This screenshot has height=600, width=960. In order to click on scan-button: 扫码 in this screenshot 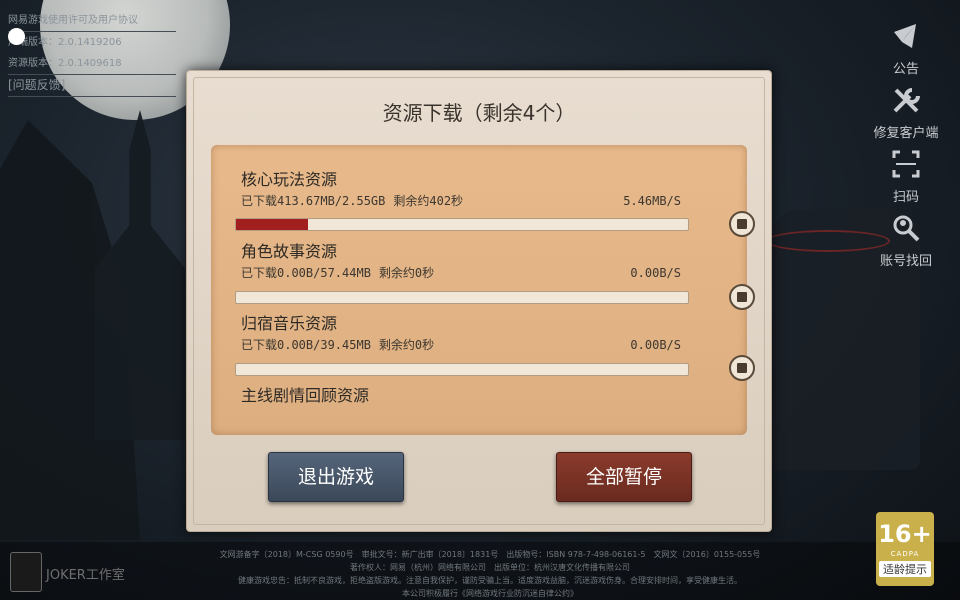, I will do `click(906, 176)`.